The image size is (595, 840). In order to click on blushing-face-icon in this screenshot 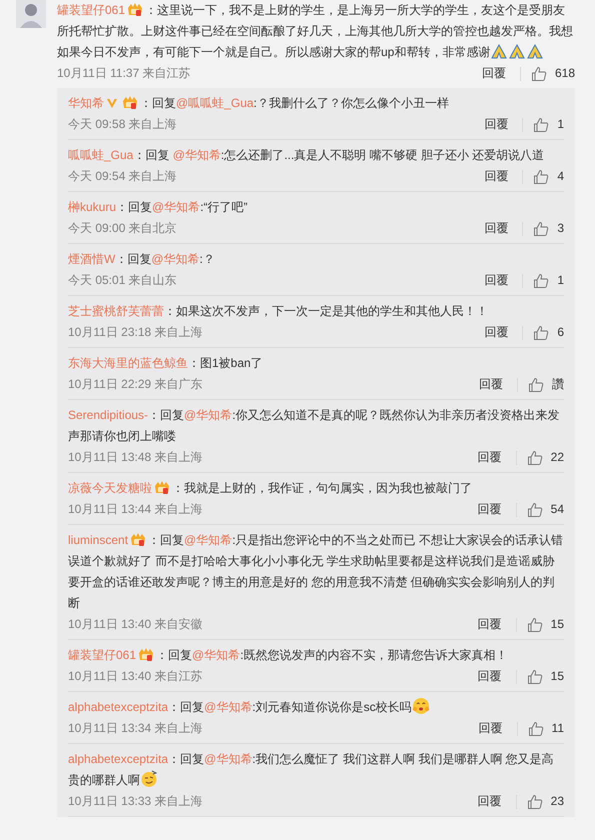, I will do `click(421, 706)`.